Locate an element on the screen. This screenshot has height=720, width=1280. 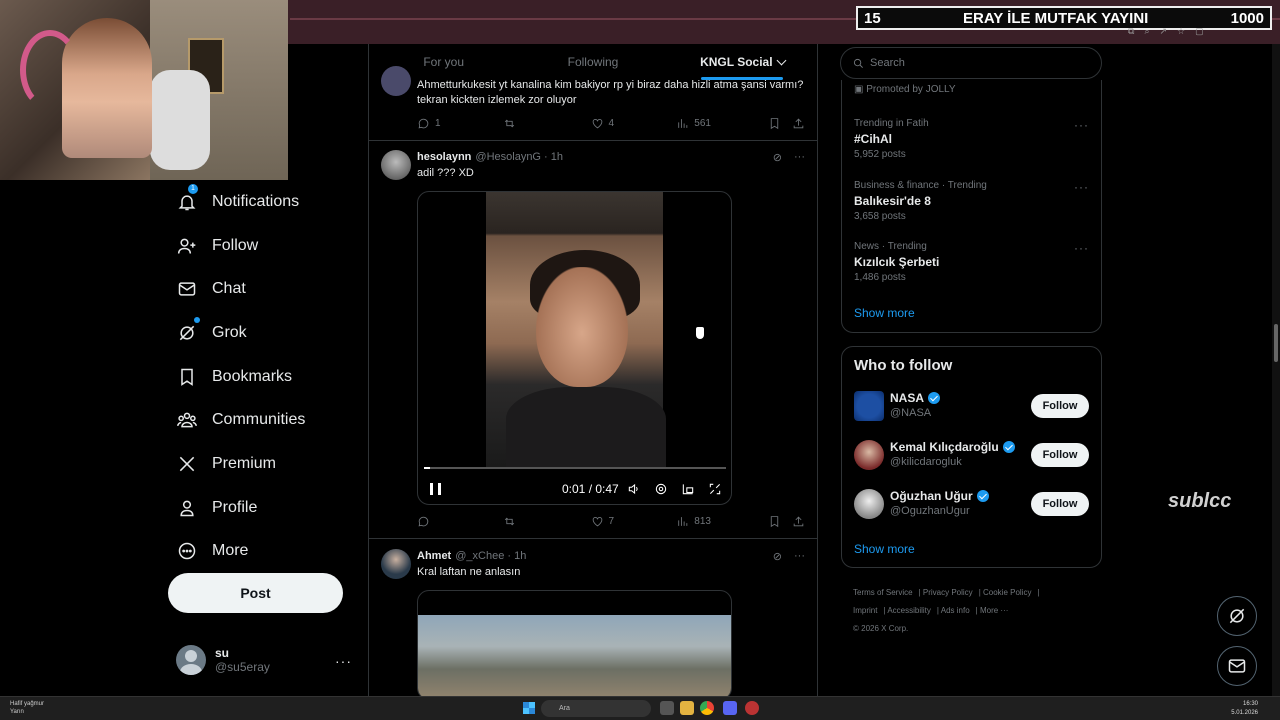
account-switcher: su @su5eray ··· is located at coordinates (266, 660).